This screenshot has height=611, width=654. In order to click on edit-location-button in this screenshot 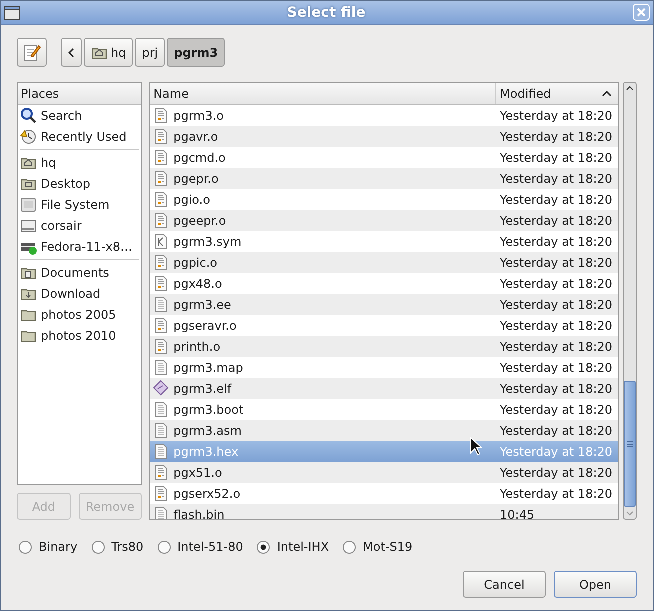, I will do `click(32, 52)`.